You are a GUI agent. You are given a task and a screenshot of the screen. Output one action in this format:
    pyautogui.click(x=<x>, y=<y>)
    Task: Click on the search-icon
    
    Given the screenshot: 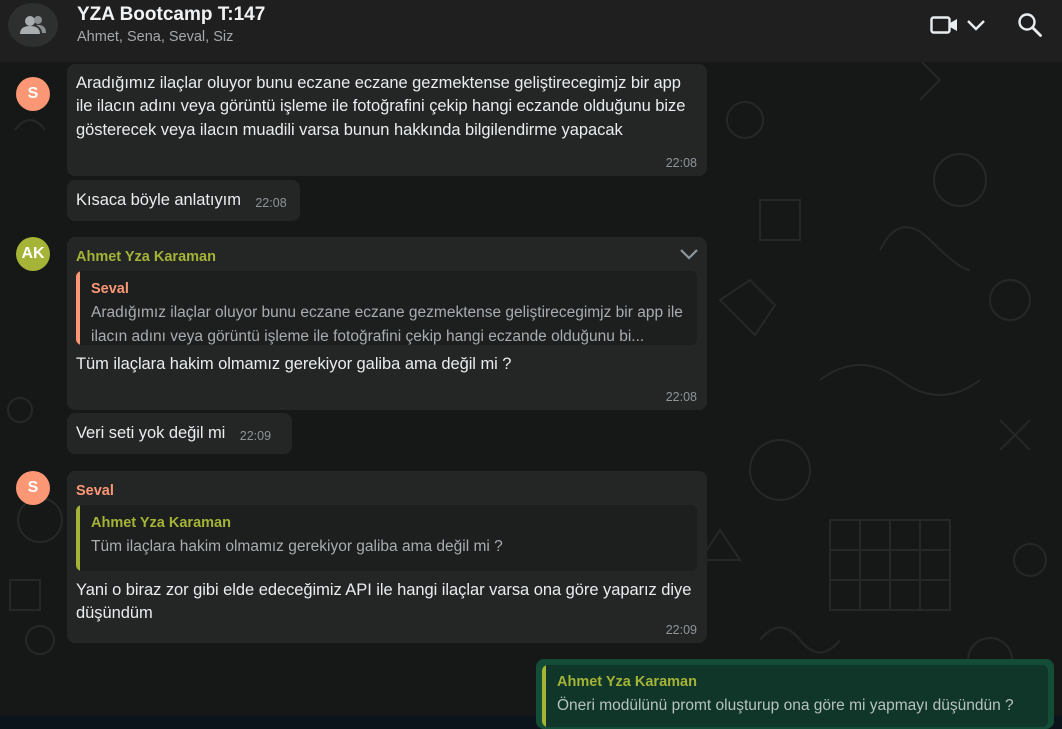 What is the action you would take?
    pyautogui.click(x=1030, y=25)
    